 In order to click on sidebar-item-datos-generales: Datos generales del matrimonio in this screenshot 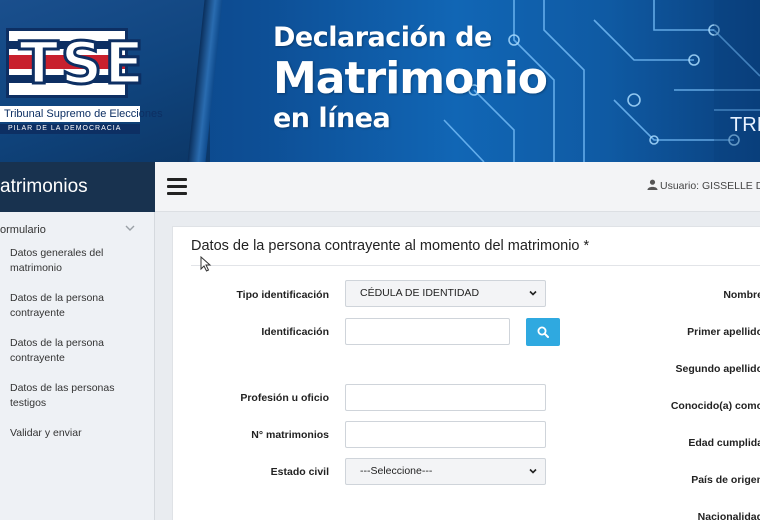, I will do `click(65, 261)`.